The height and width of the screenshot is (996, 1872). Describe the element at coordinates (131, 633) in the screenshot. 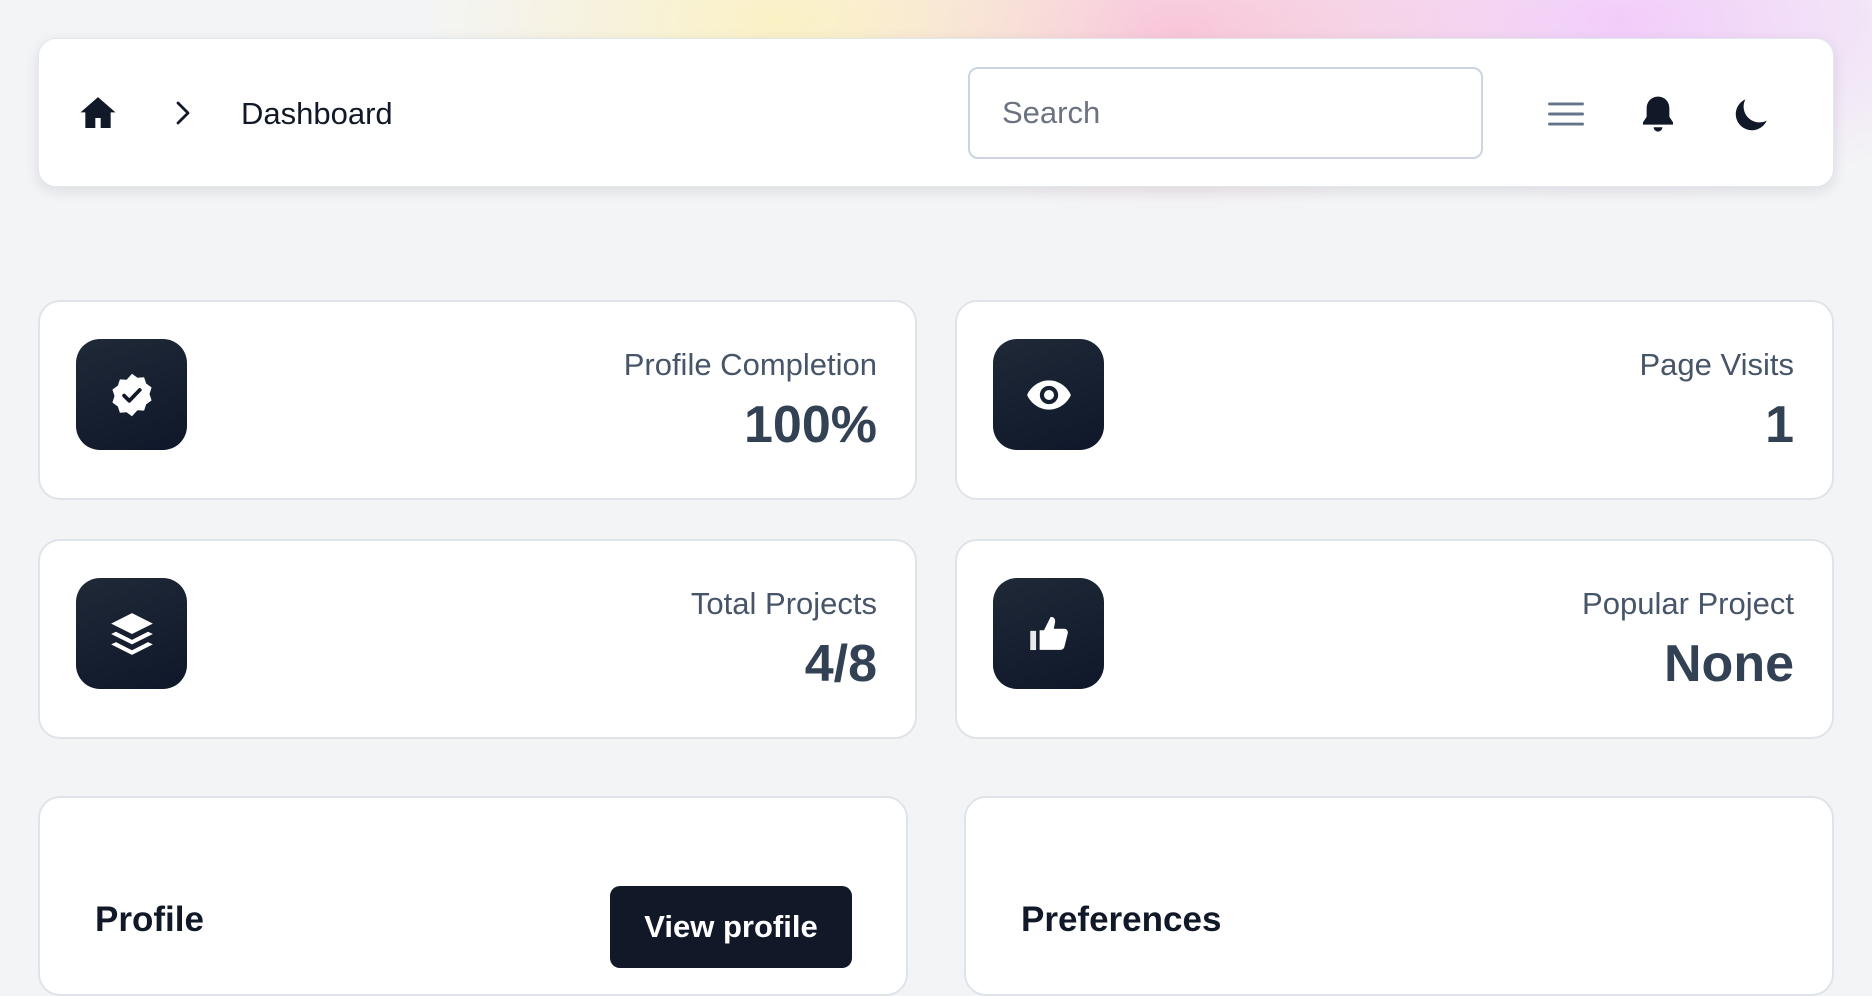

I see `layers-icon` at that location.